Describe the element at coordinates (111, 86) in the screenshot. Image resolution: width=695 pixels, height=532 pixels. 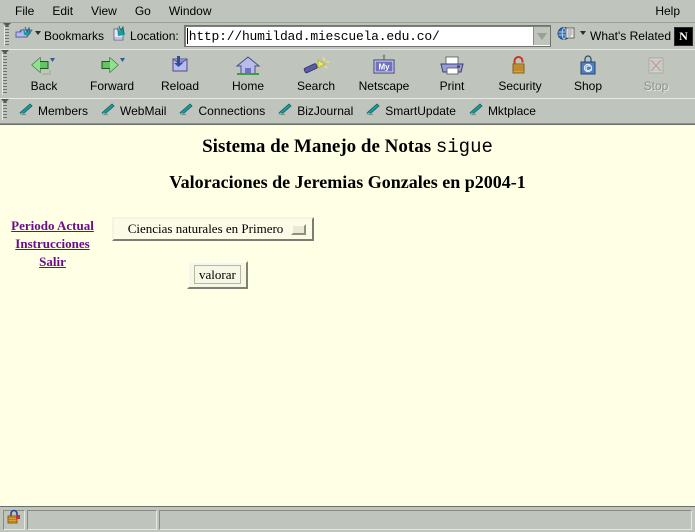
I see `forward-button-label: Forward` at that location.